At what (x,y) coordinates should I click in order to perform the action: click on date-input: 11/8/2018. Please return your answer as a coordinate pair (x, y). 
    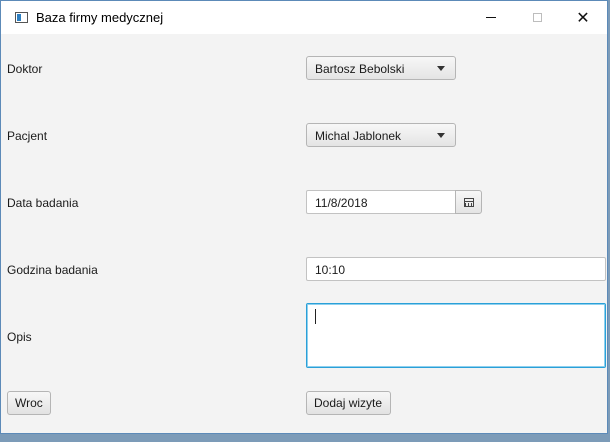
    Looking at the image, I should click on (381, 202).